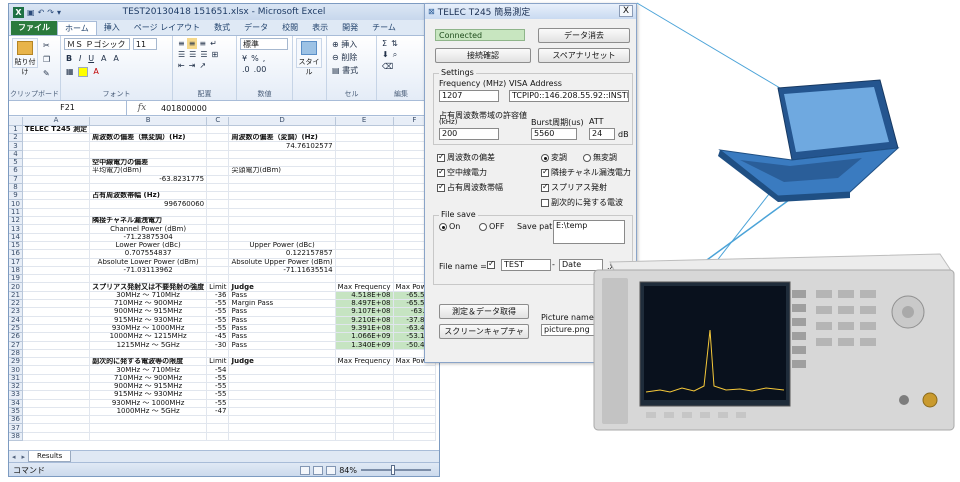 This screenshot has width=960, height=482. What do you see at coordinates (148, 179) in the screenshot?
I see `cell: -63.8231775` at bounding box center [148, 179].